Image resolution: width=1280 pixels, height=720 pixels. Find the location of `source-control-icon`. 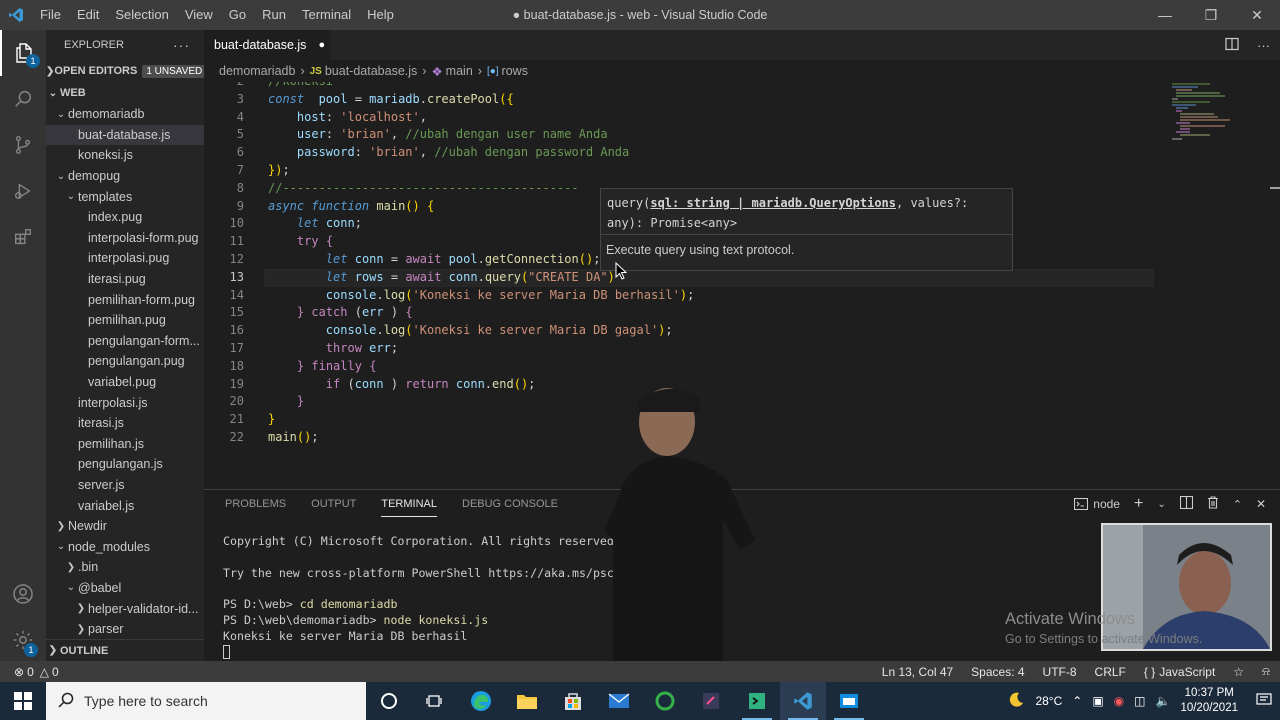

source-control-icon is located at coordinates (23, 145).